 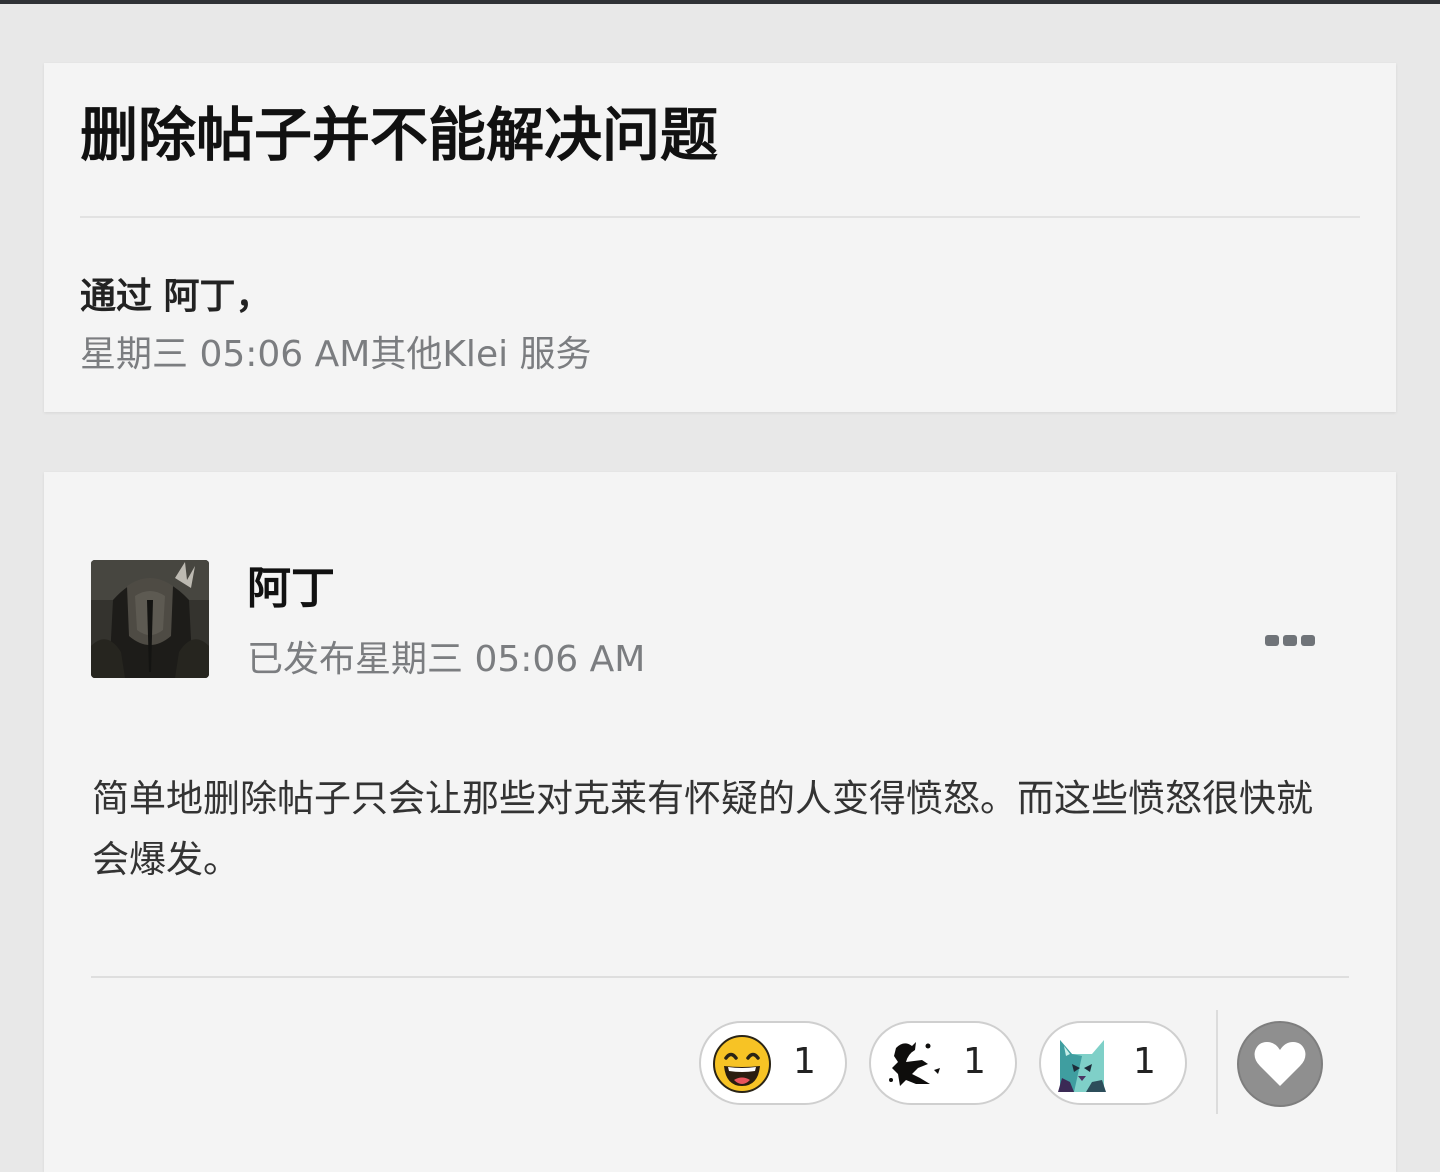 I want to click on cat-portrait-icon, so click(x=1082, y=1066).